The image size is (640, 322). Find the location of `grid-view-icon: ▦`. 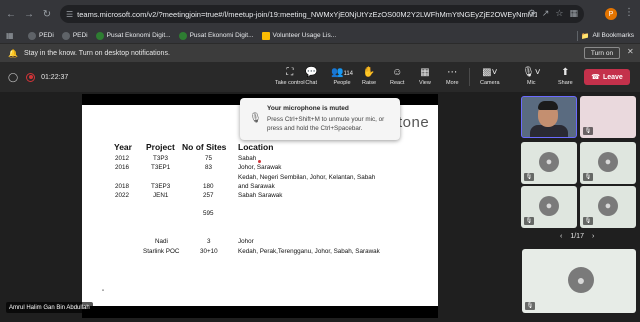

grid-view-icon: ▦ is located at coordinates (425, 72).